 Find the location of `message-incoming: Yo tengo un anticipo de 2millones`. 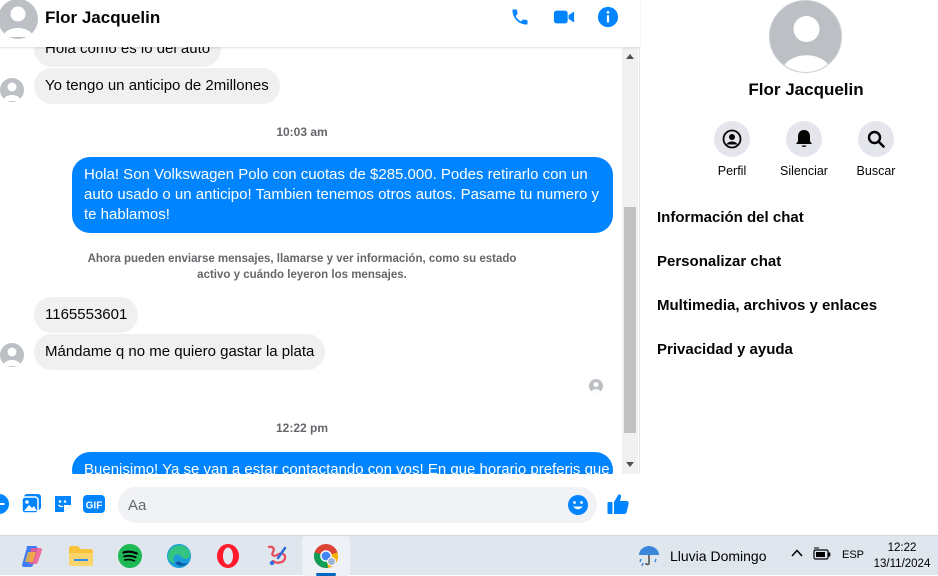

message-incoming: Yo tengo un anticipo de 2millones is located at coordinates (157, 86).